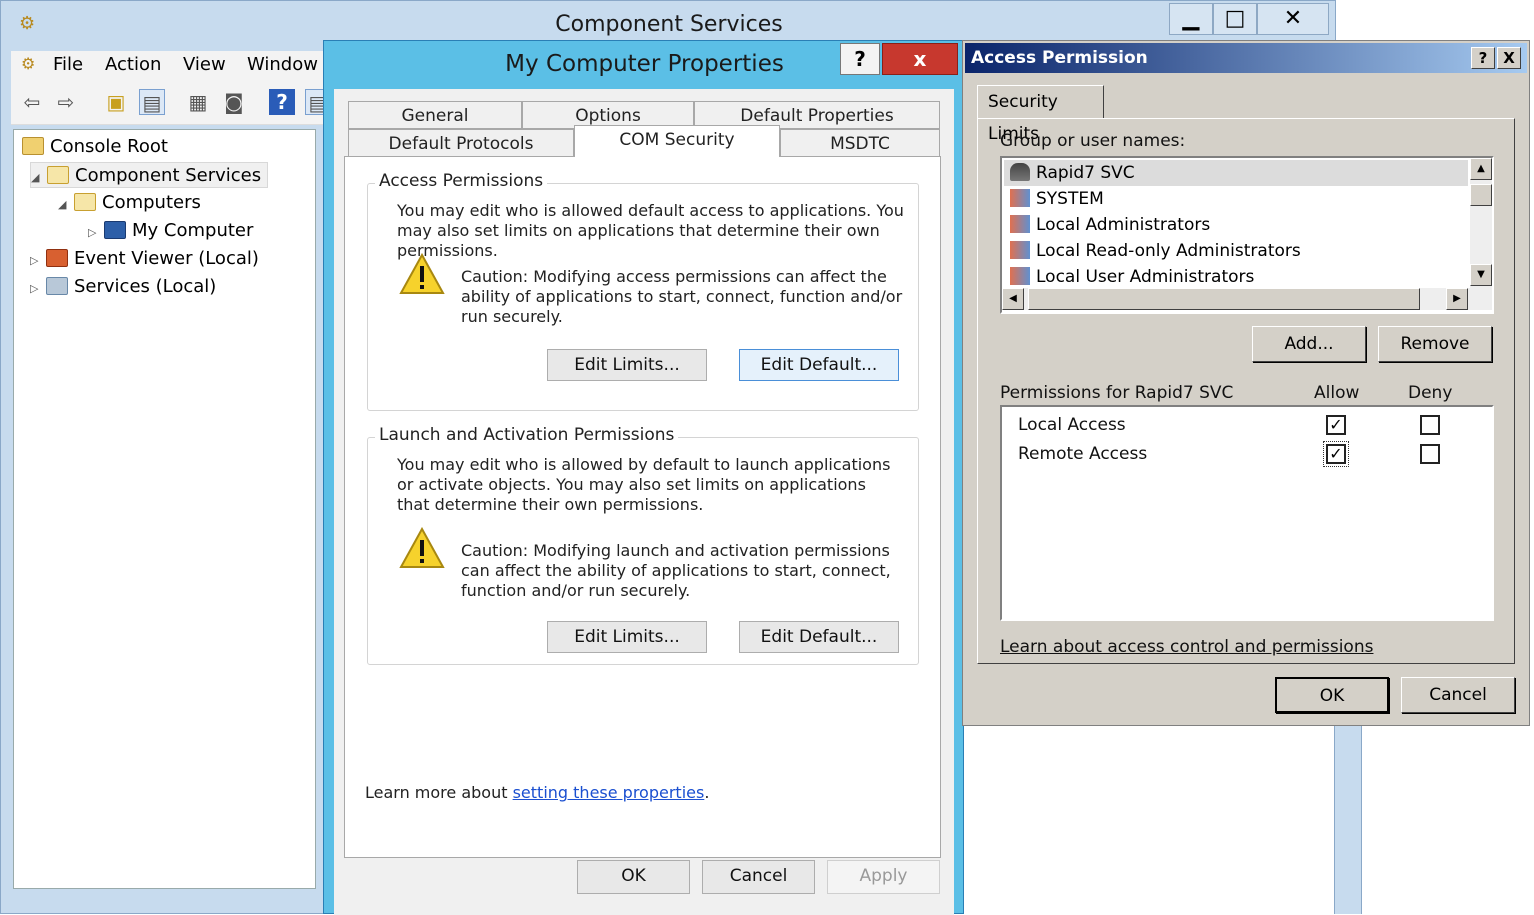  What do you see at coordinates (170, 231) in the screenshot?
I see `tree-item-my-computer: ▷ My Computer` at bounding box center [170, 231].